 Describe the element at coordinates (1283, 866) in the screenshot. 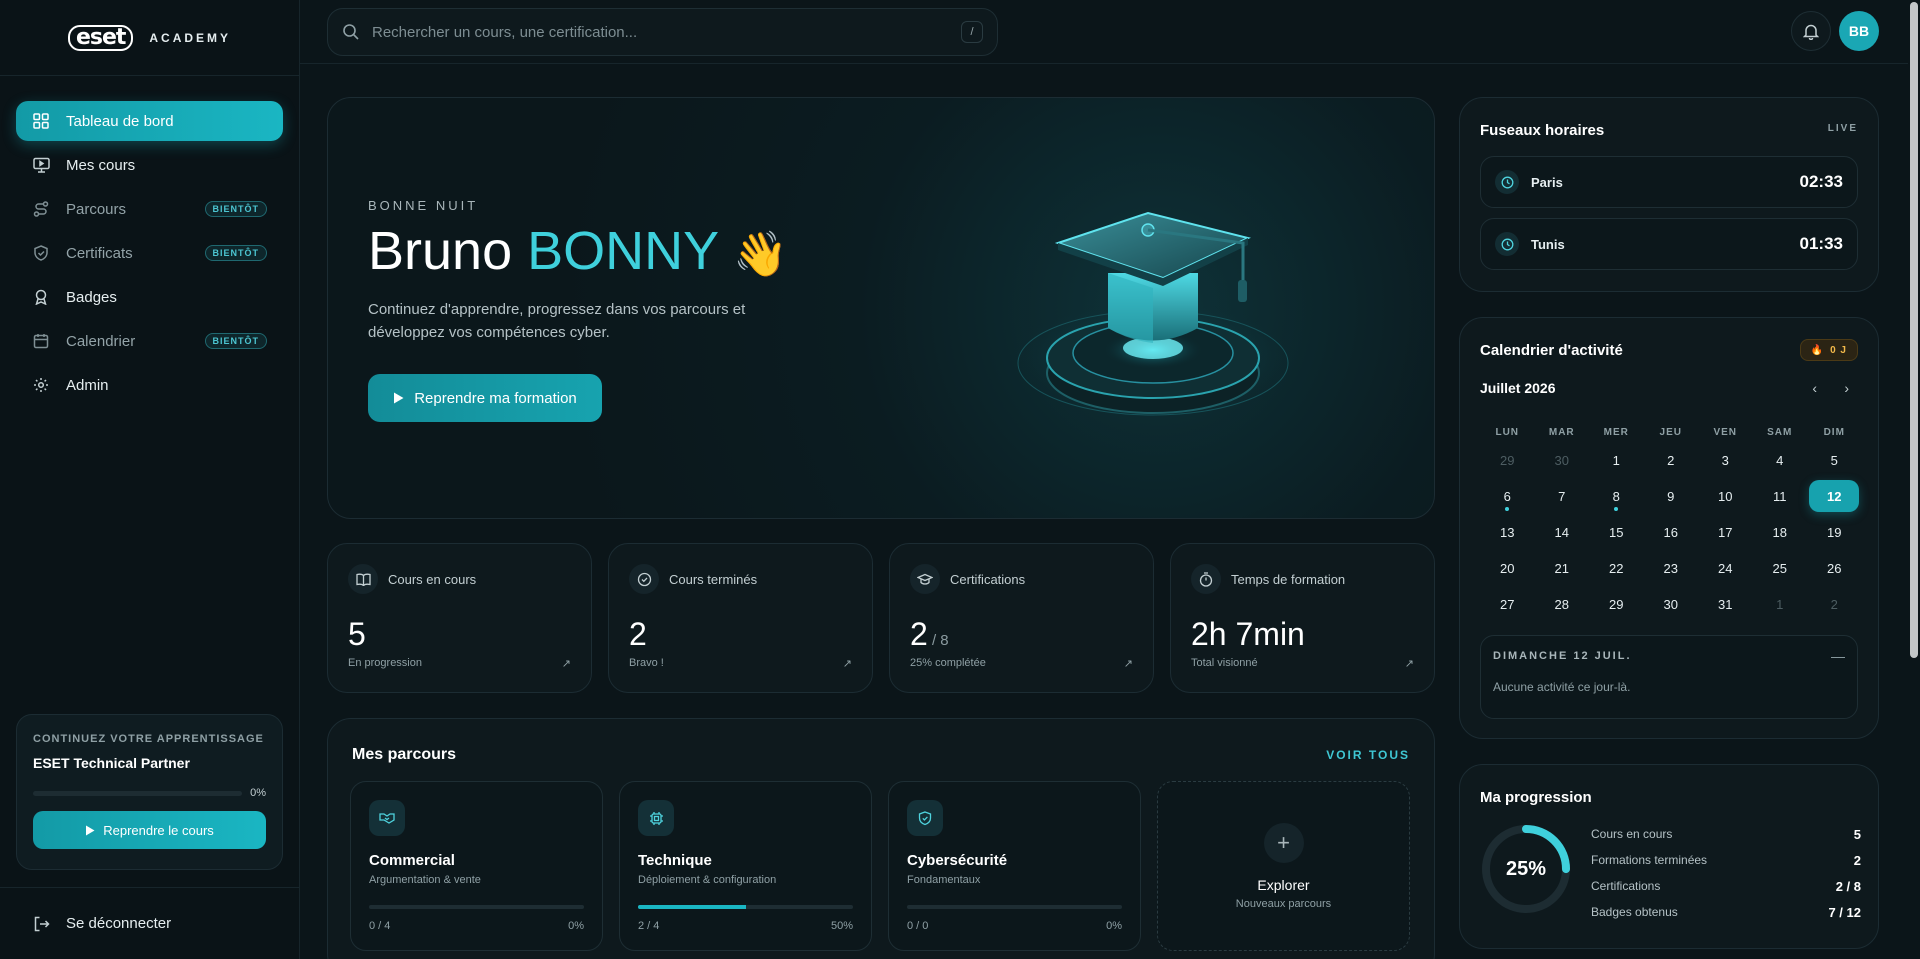

I see `explore-paths-card: + Explorer Nouveaux parcours` at that location.